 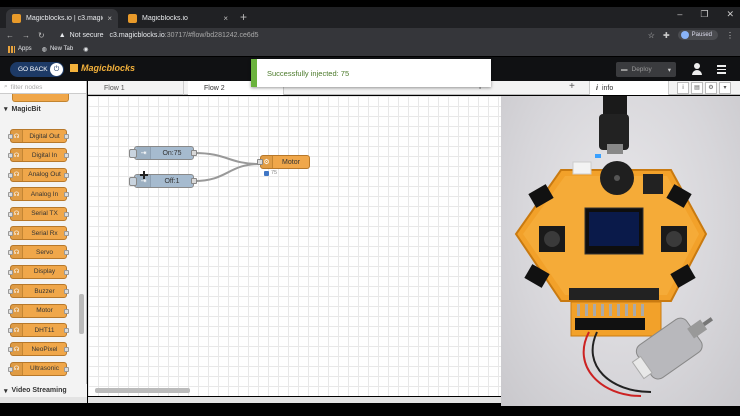 What do you see at coordinates (684, 35) in the screenshot?
I see `avatar` at bounding box center [684, 35].